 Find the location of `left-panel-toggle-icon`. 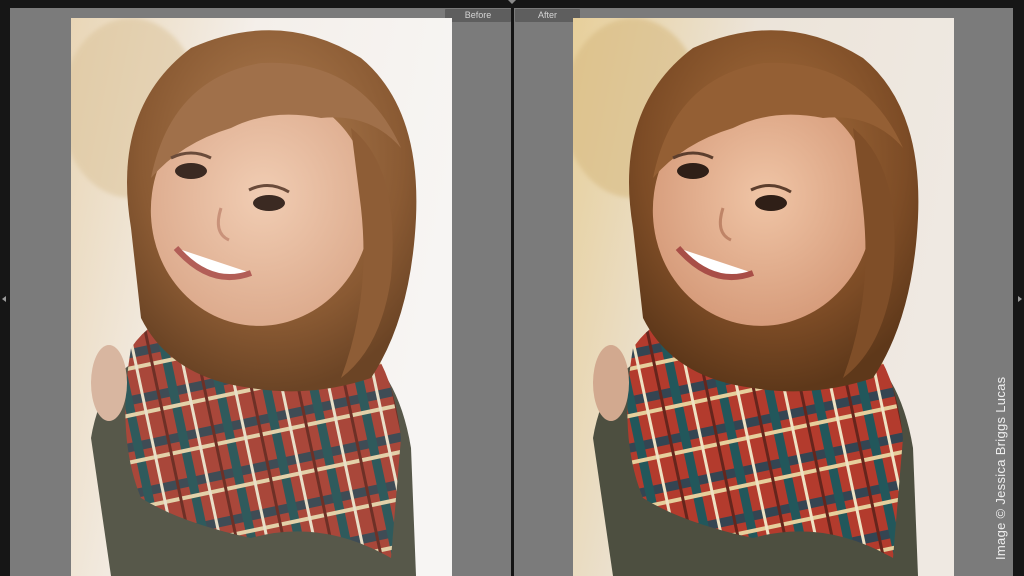

left-panel-toggle-icon is located at coordinates (4, 299).